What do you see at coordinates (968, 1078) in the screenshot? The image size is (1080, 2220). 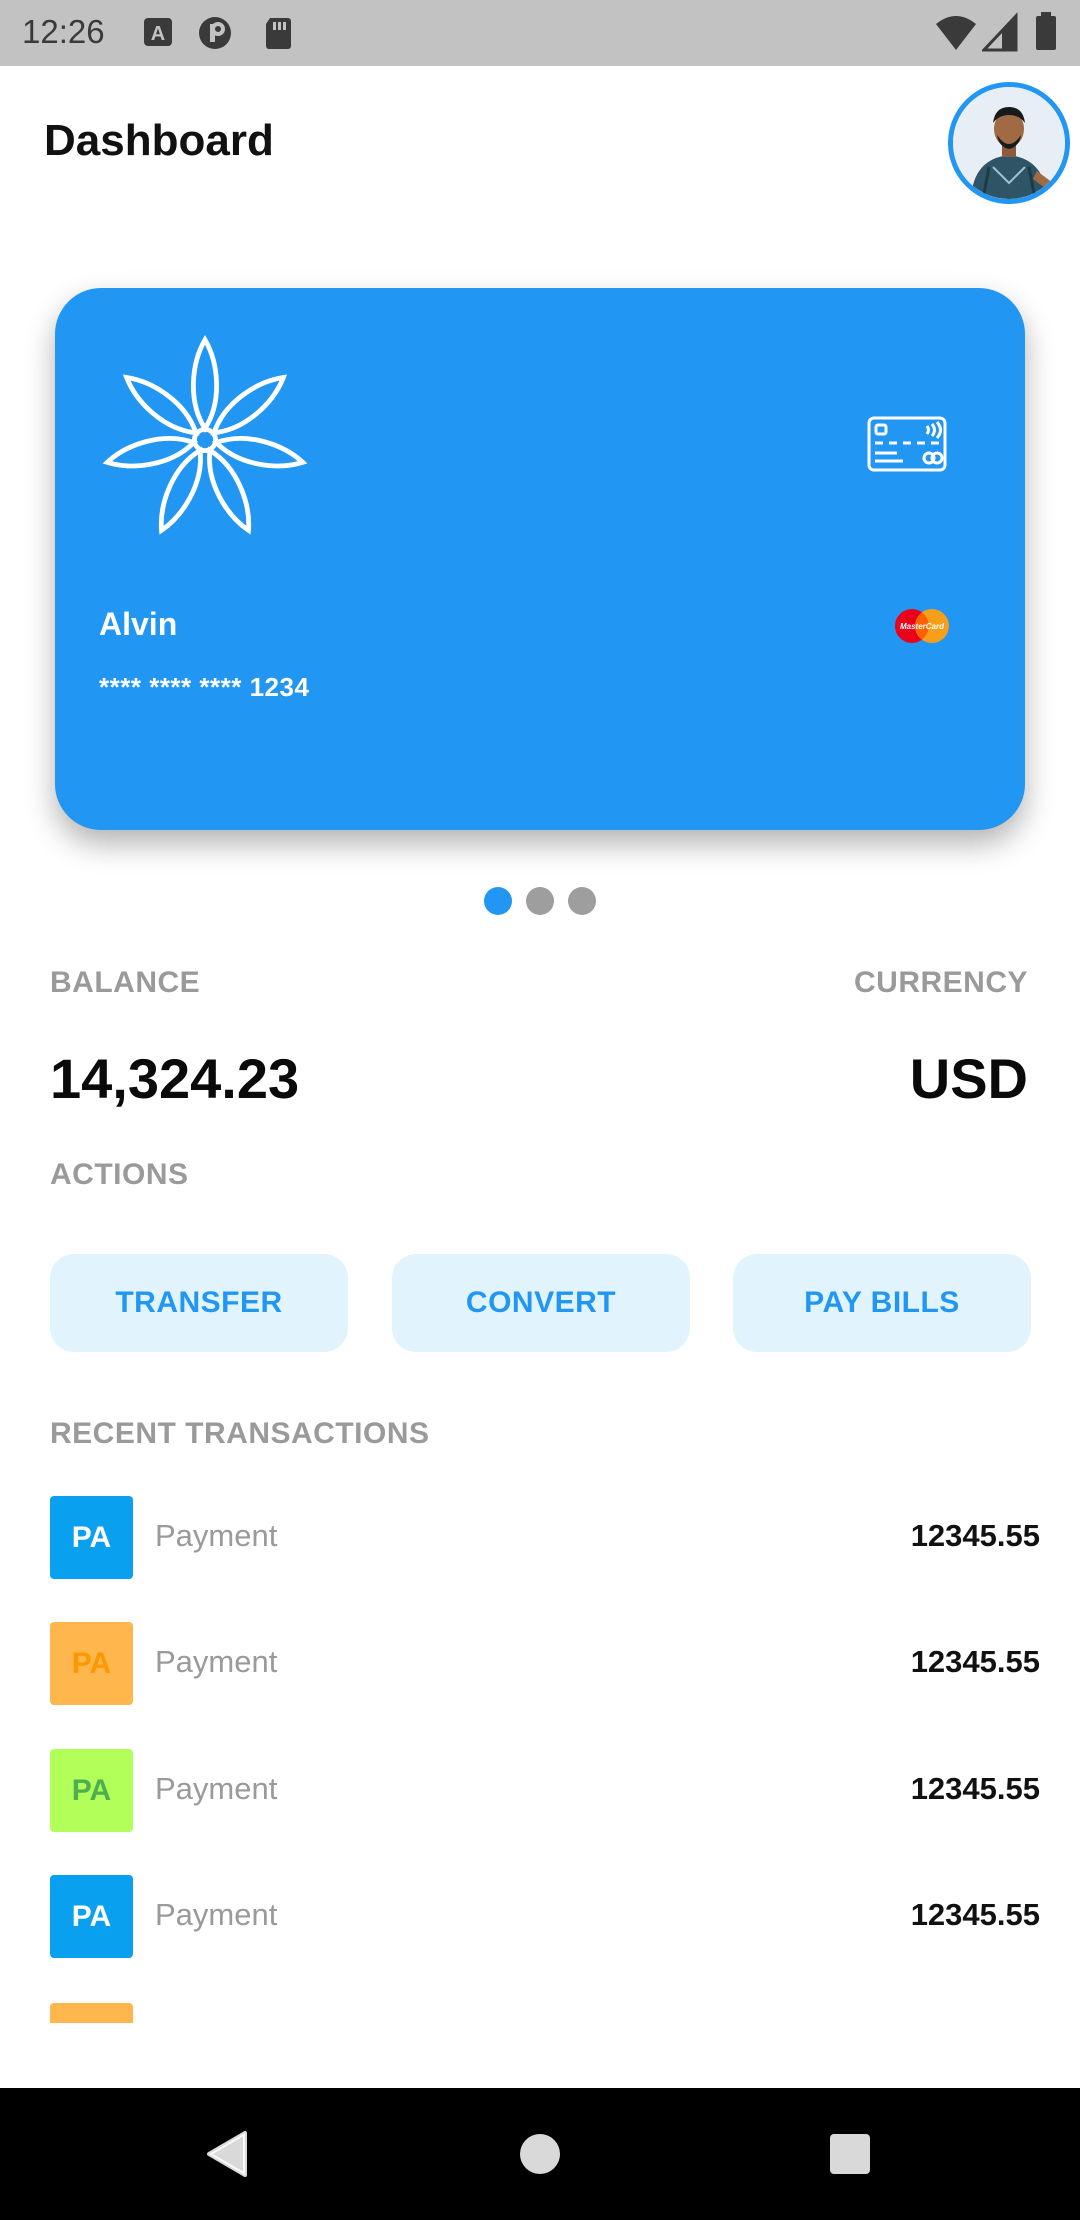 I see `currency-value: USD` at bounding box center [968, 1078].